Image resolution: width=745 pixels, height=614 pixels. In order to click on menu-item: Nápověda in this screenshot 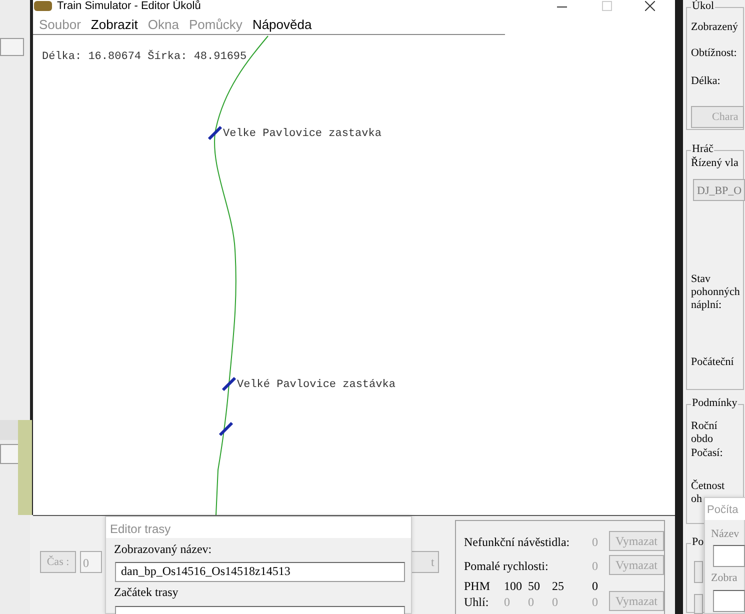, I will do `click(282, 24)`.